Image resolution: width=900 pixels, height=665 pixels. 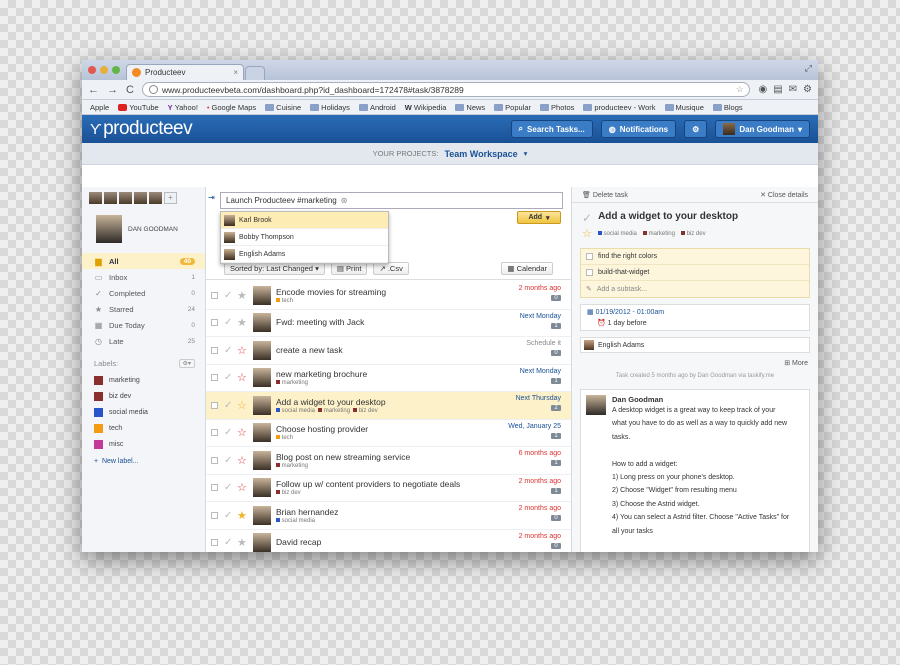 What do you see at coordinates (304, 254) in the screenshot?
I see `suggestion-item: English Adams` at bounding box center [304, 254].